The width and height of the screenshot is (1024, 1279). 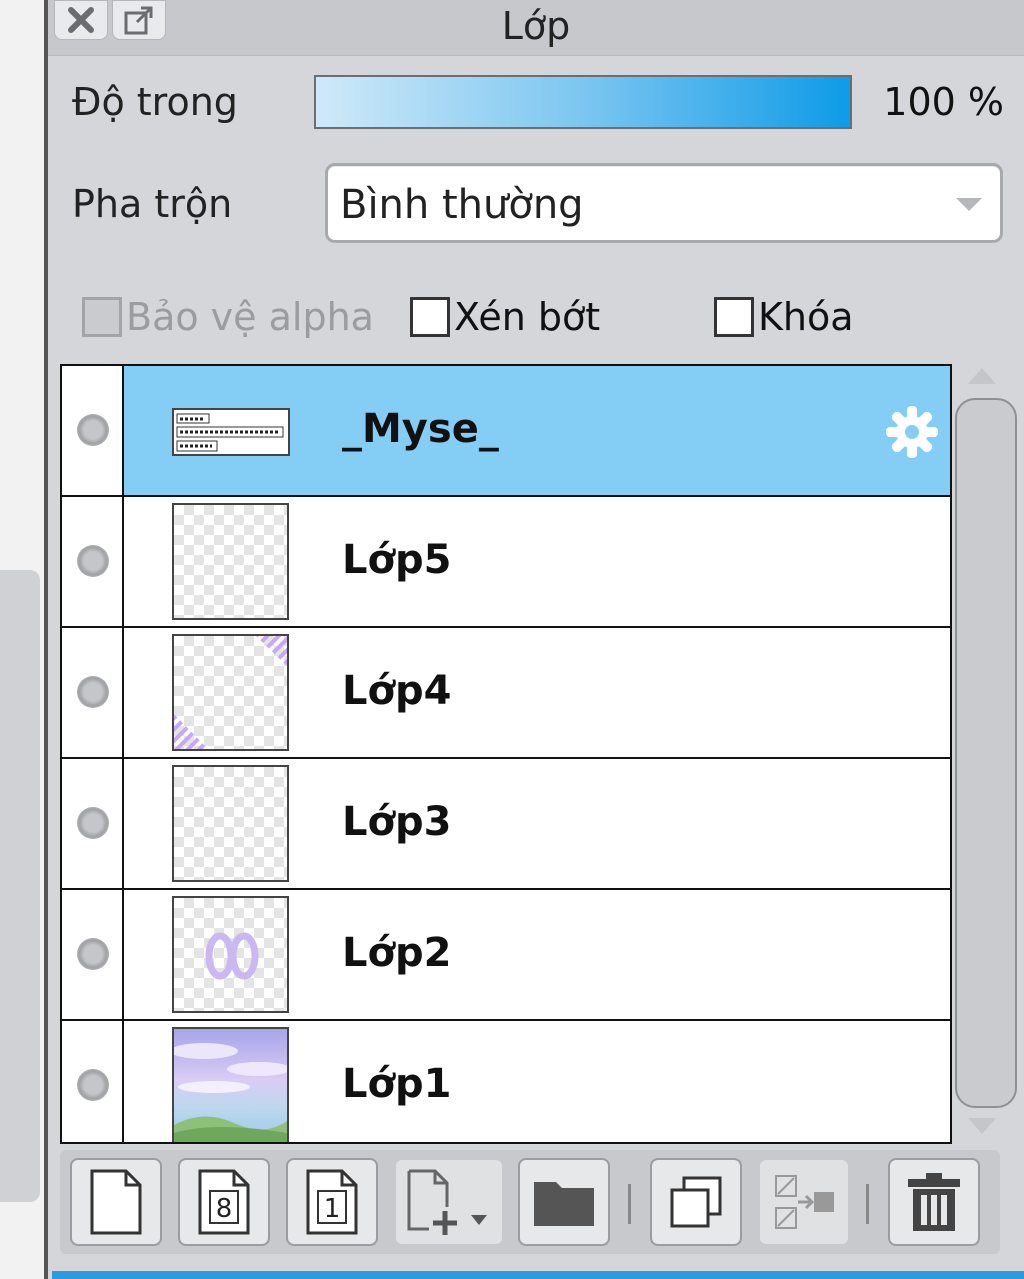 I want to click on protect-alpha-label: Bảo vệ alpha, so click(x=250, y=317).